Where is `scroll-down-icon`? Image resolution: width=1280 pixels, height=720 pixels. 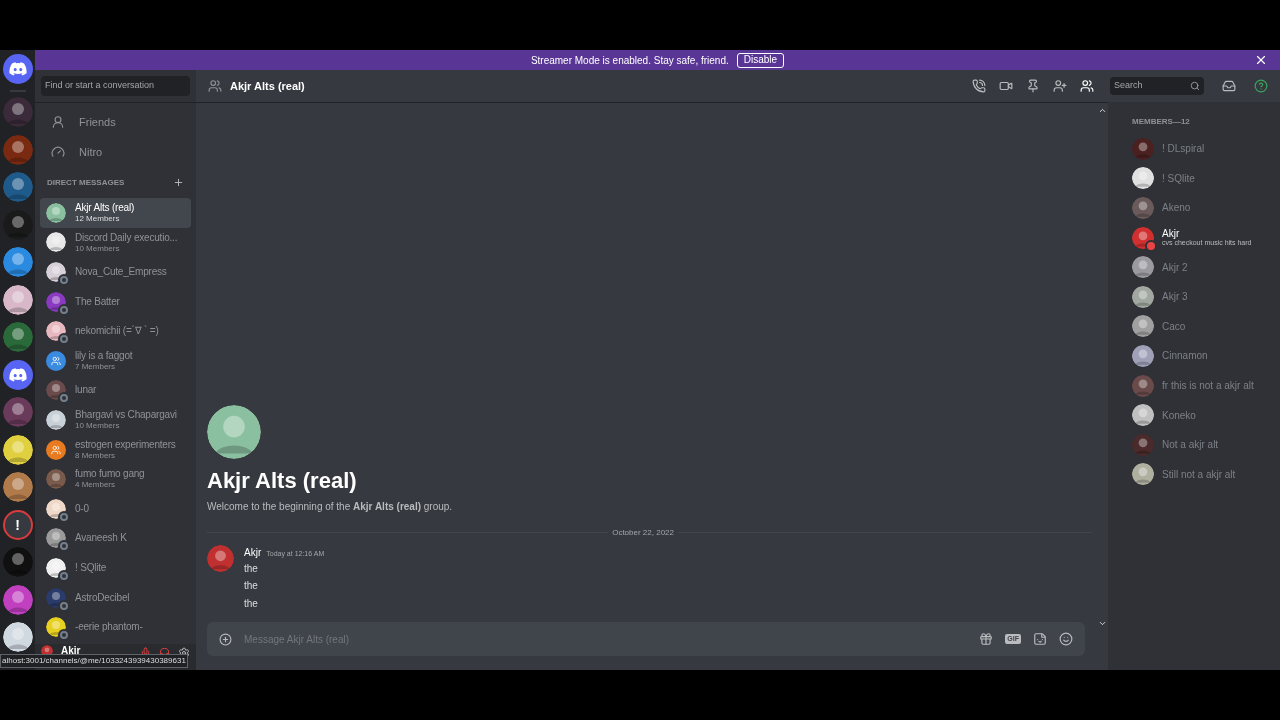 scroll-down-icon is located at coordinates (1102, 623).